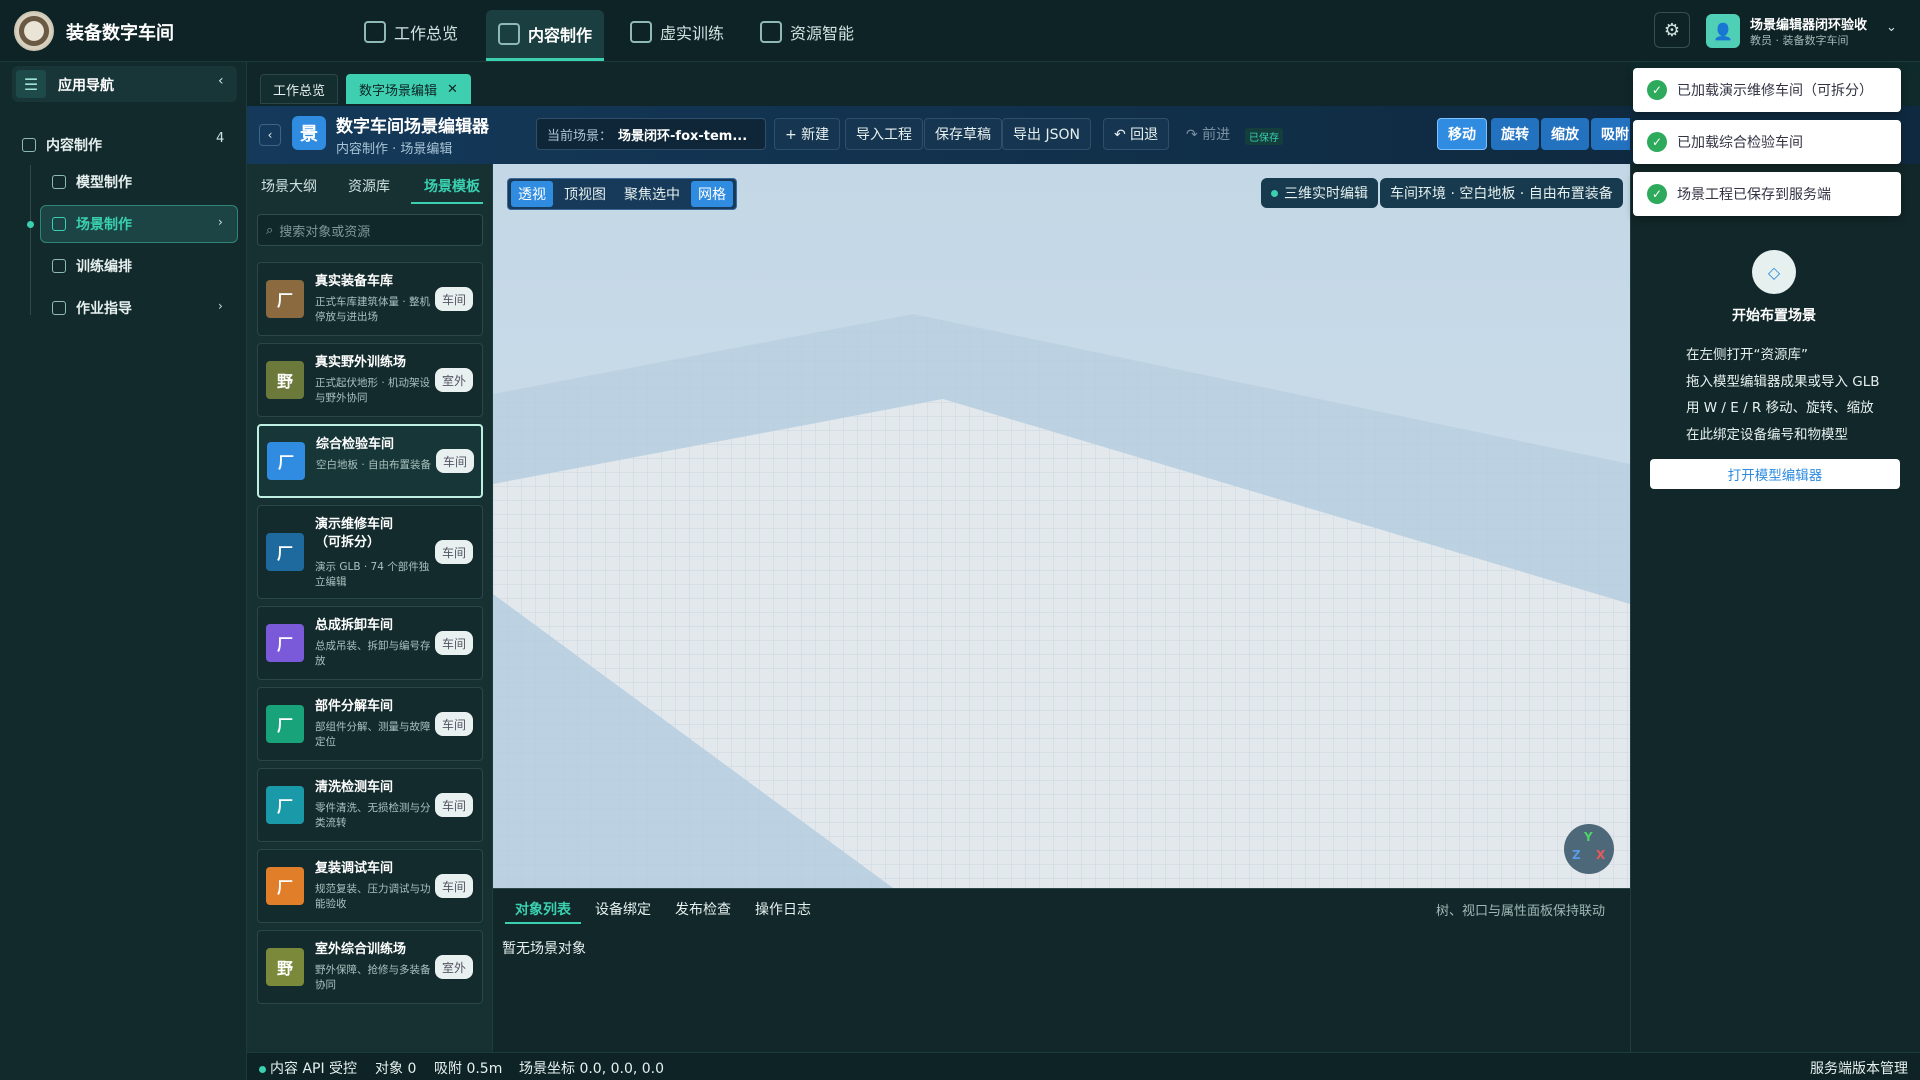  I want to click on empty-state-text: 暂无场景对象, so click(544, 949).